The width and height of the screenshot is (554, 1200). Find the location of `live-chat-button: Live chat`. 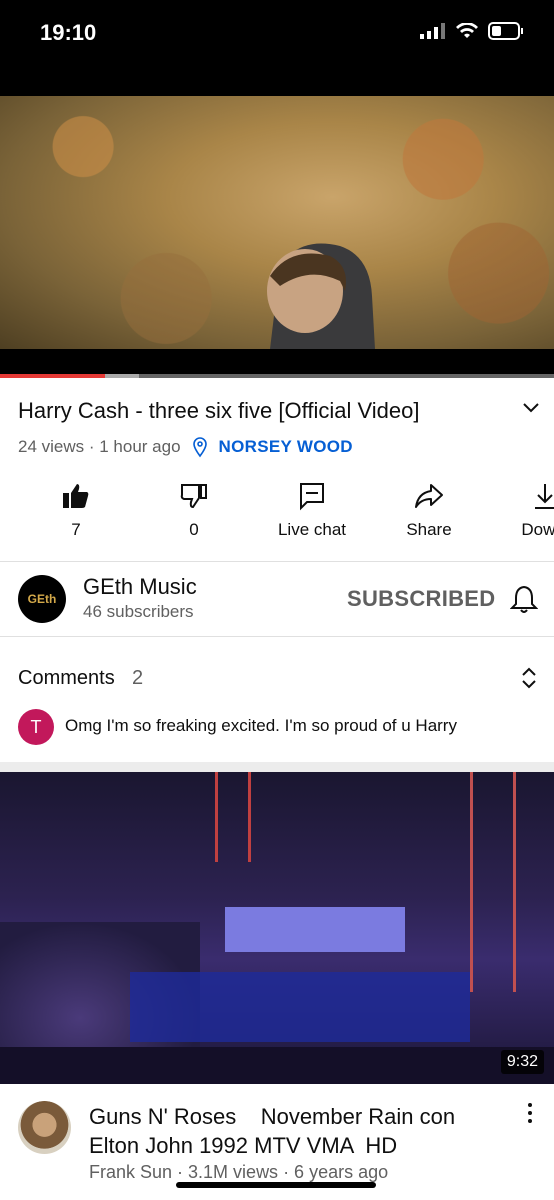

live-chat-button: Live chat is located at coordinates (312, 509).